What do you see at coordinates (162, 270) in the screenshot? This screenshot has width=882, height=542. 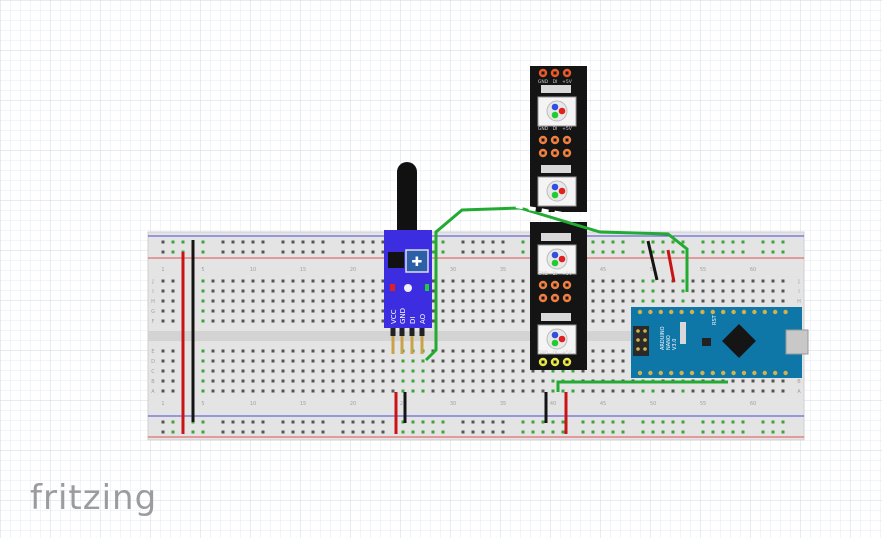 I see `column-number-top: 1` at bounding box center [162, 270].